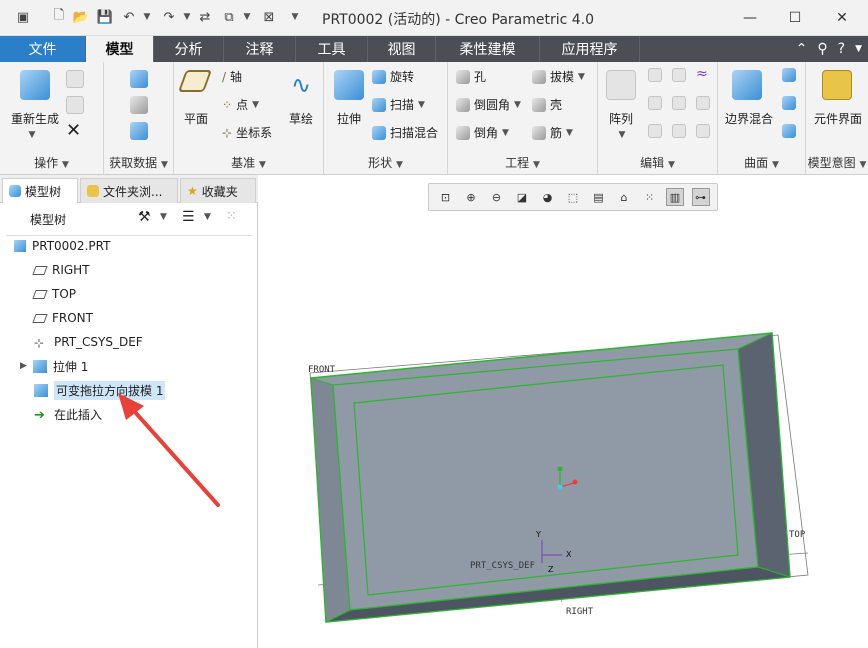 The width and height of the screenshot is (868, 648). I want to click on tree-item-front: FRONT, so click(62, 318).